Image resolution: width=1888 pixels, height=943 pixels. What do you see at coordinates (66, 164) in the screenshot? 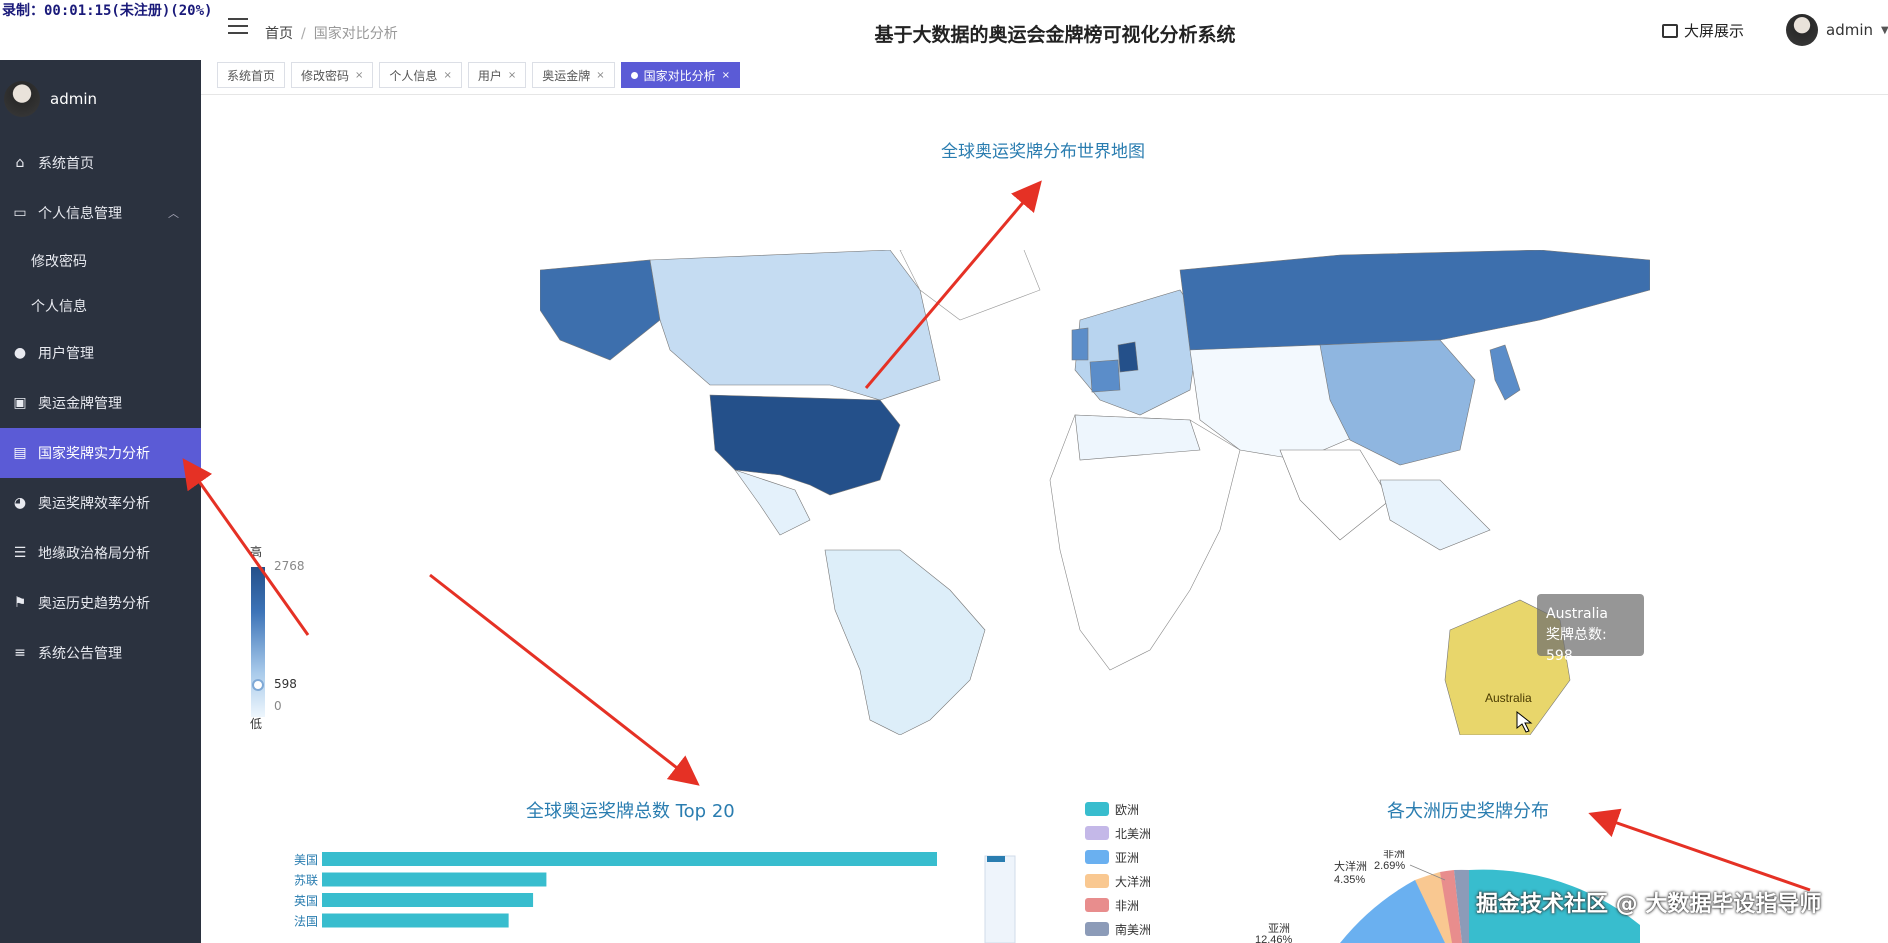
I see `sidebar-item-label: 系统首页` at bounding box center [66, 164].